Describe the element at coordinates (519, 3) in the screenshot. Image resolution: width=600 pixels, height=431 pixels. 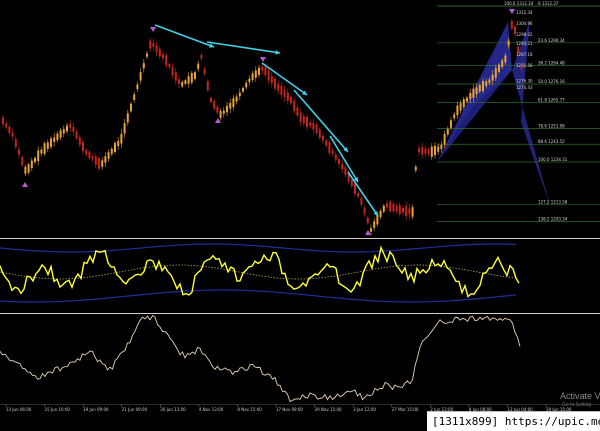
I see `fib-level-label: 100.0 1312.34` at that location.